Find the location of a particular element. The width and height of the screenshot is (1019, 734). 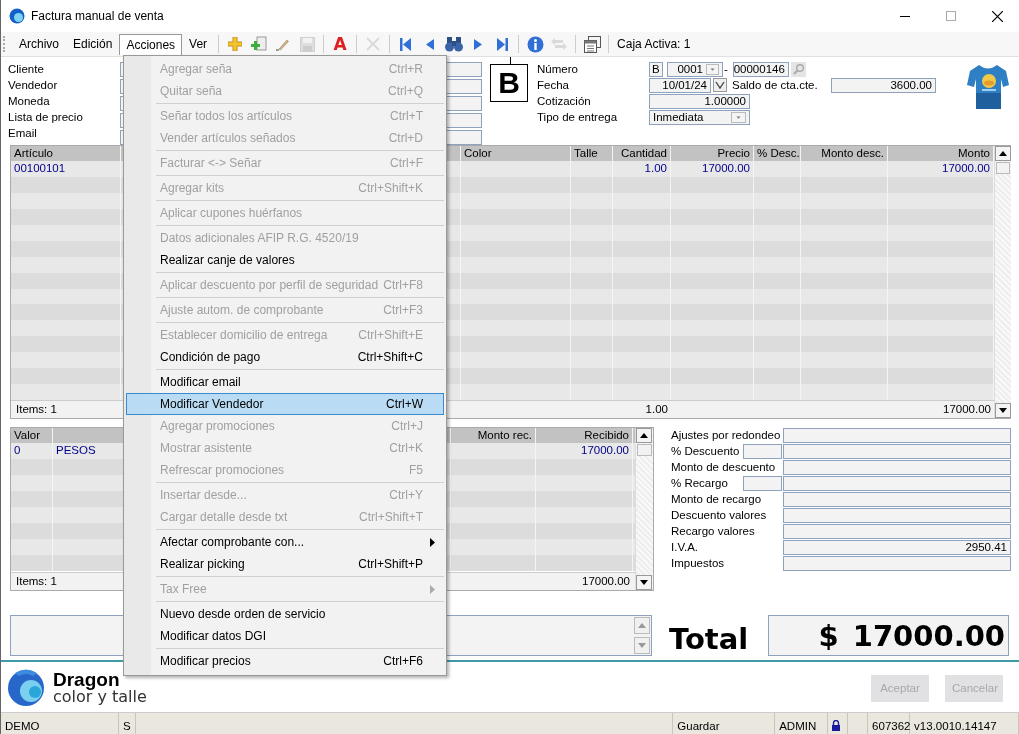

field-label: Recargo valores is located at coordinates (713, 531).